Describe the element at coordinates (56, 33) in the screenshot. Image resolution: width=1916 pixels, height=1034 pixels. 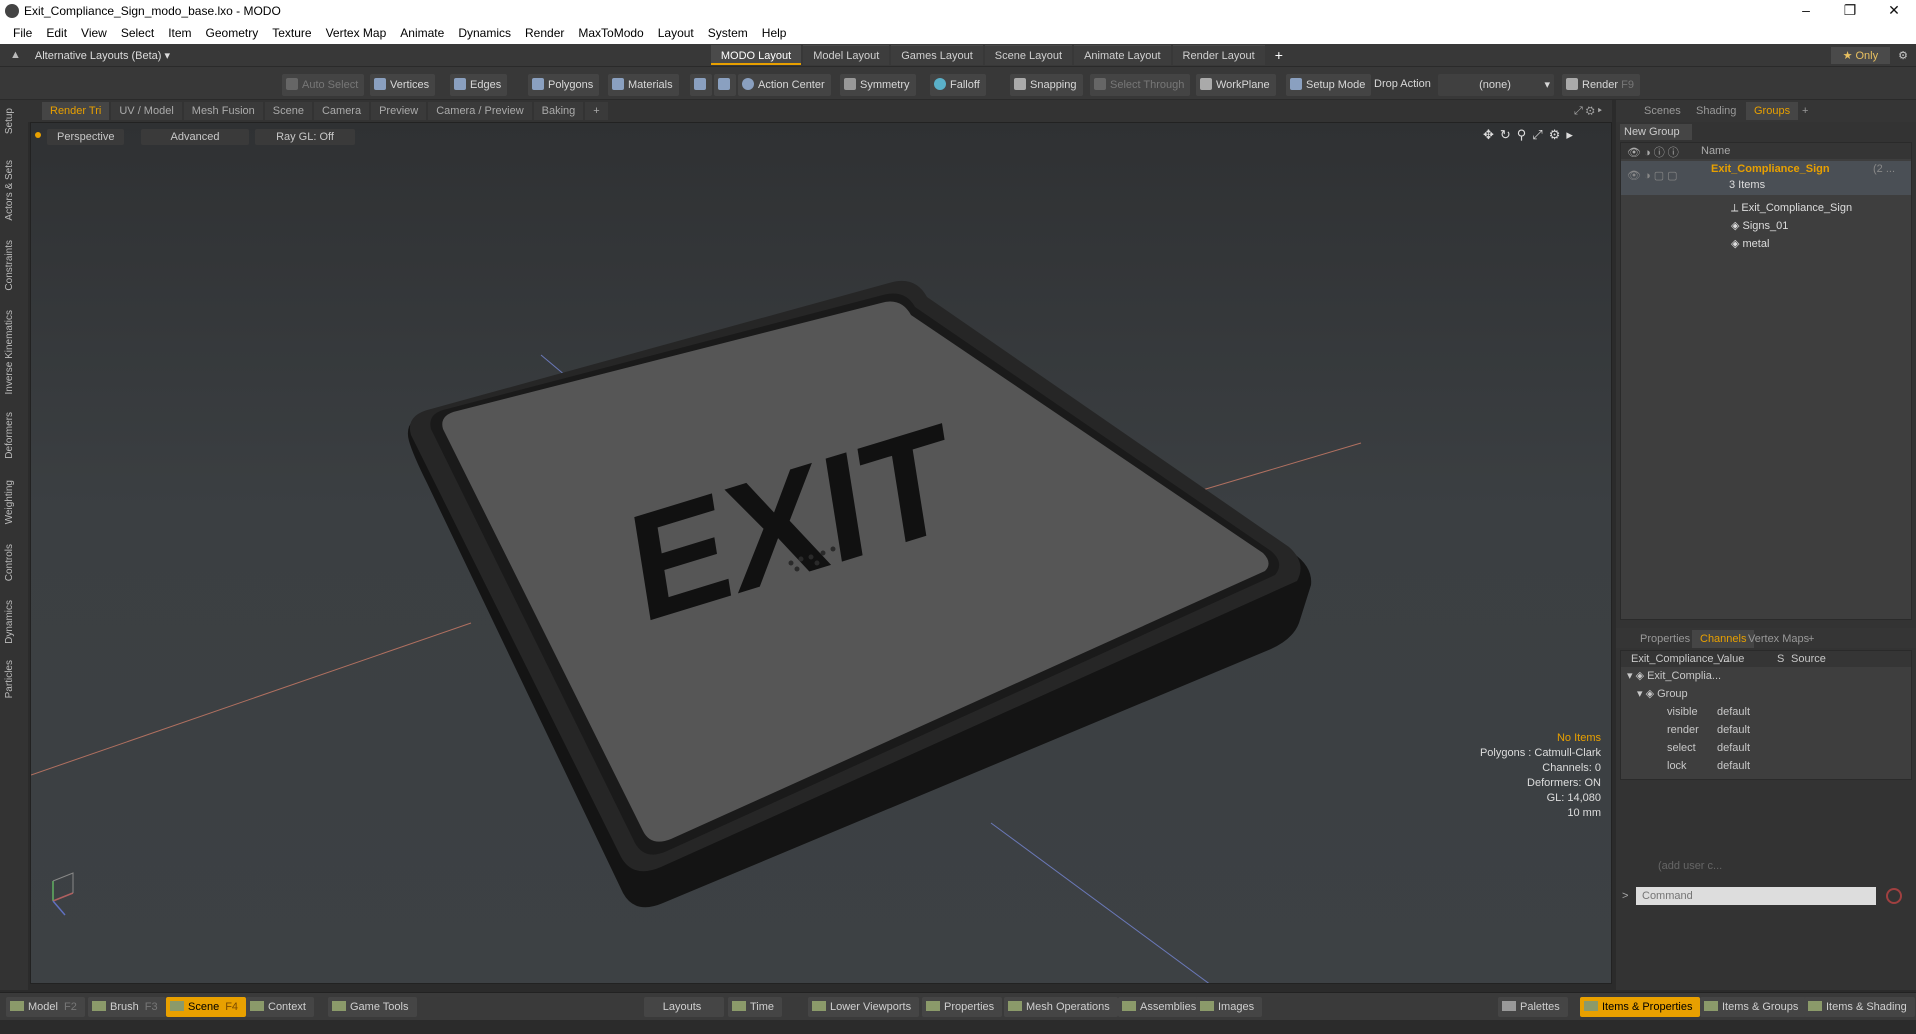
I see `menu-edit: Edit` at that location.